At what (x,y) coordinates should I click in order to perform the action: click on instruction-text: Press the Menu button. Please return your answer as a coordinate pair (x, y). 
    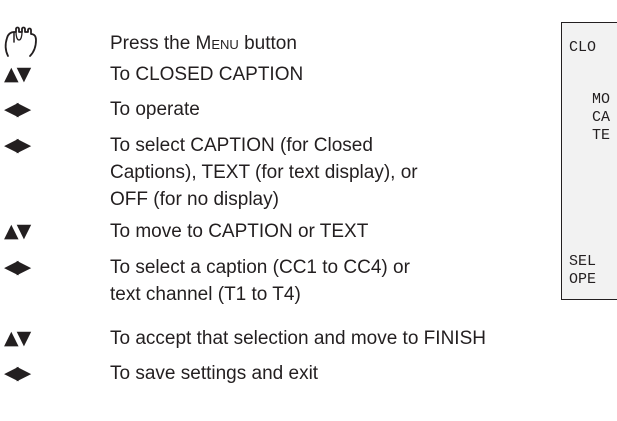
    Looking at the image, I should click on (203, 43).